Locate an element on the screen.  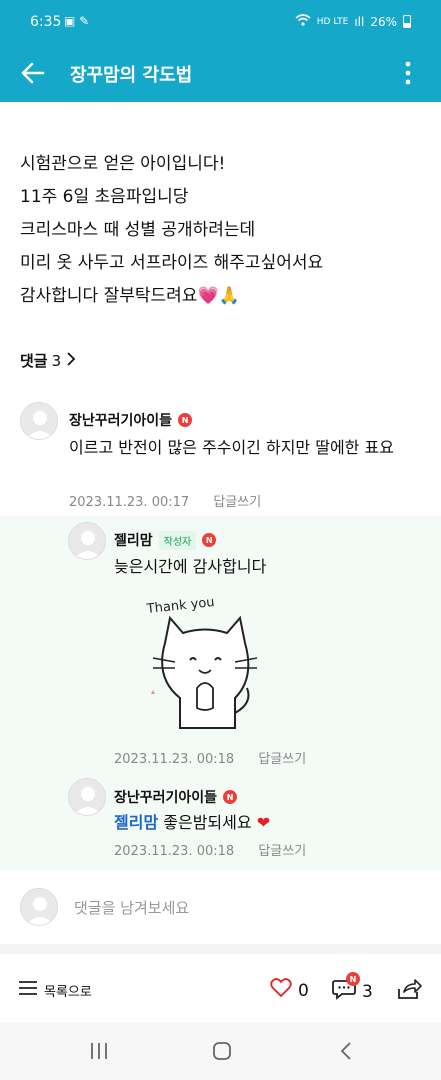
like-button: 0 is located at coordinates (289, 990).